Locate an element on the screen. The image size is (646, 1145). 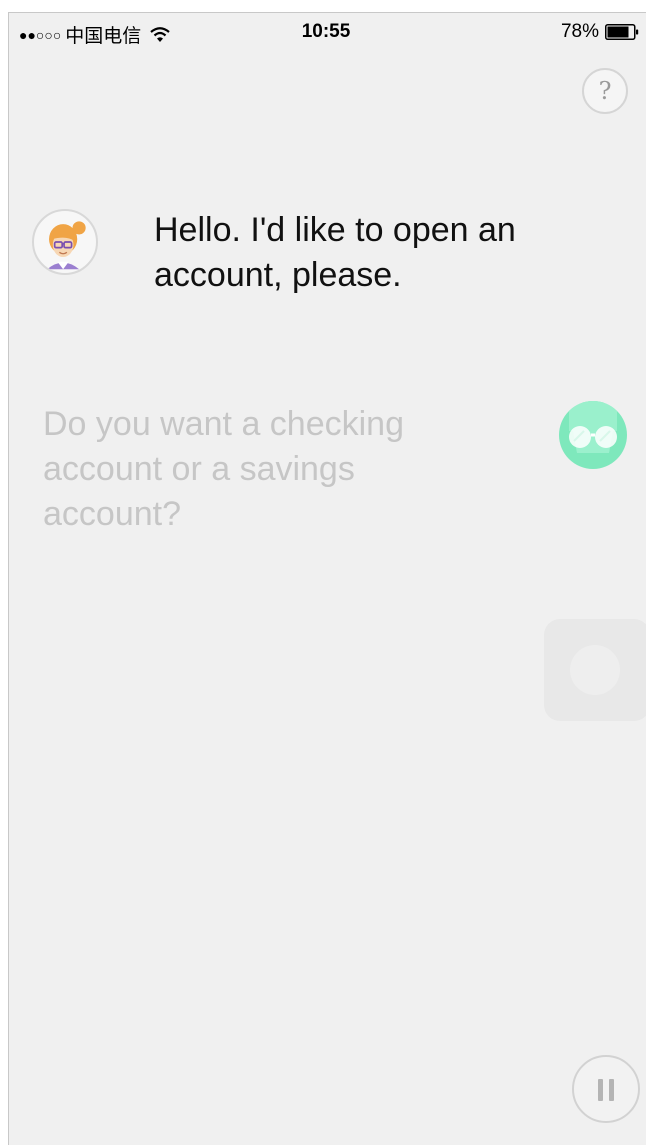
record-icon is located at coordinates (595, 670).